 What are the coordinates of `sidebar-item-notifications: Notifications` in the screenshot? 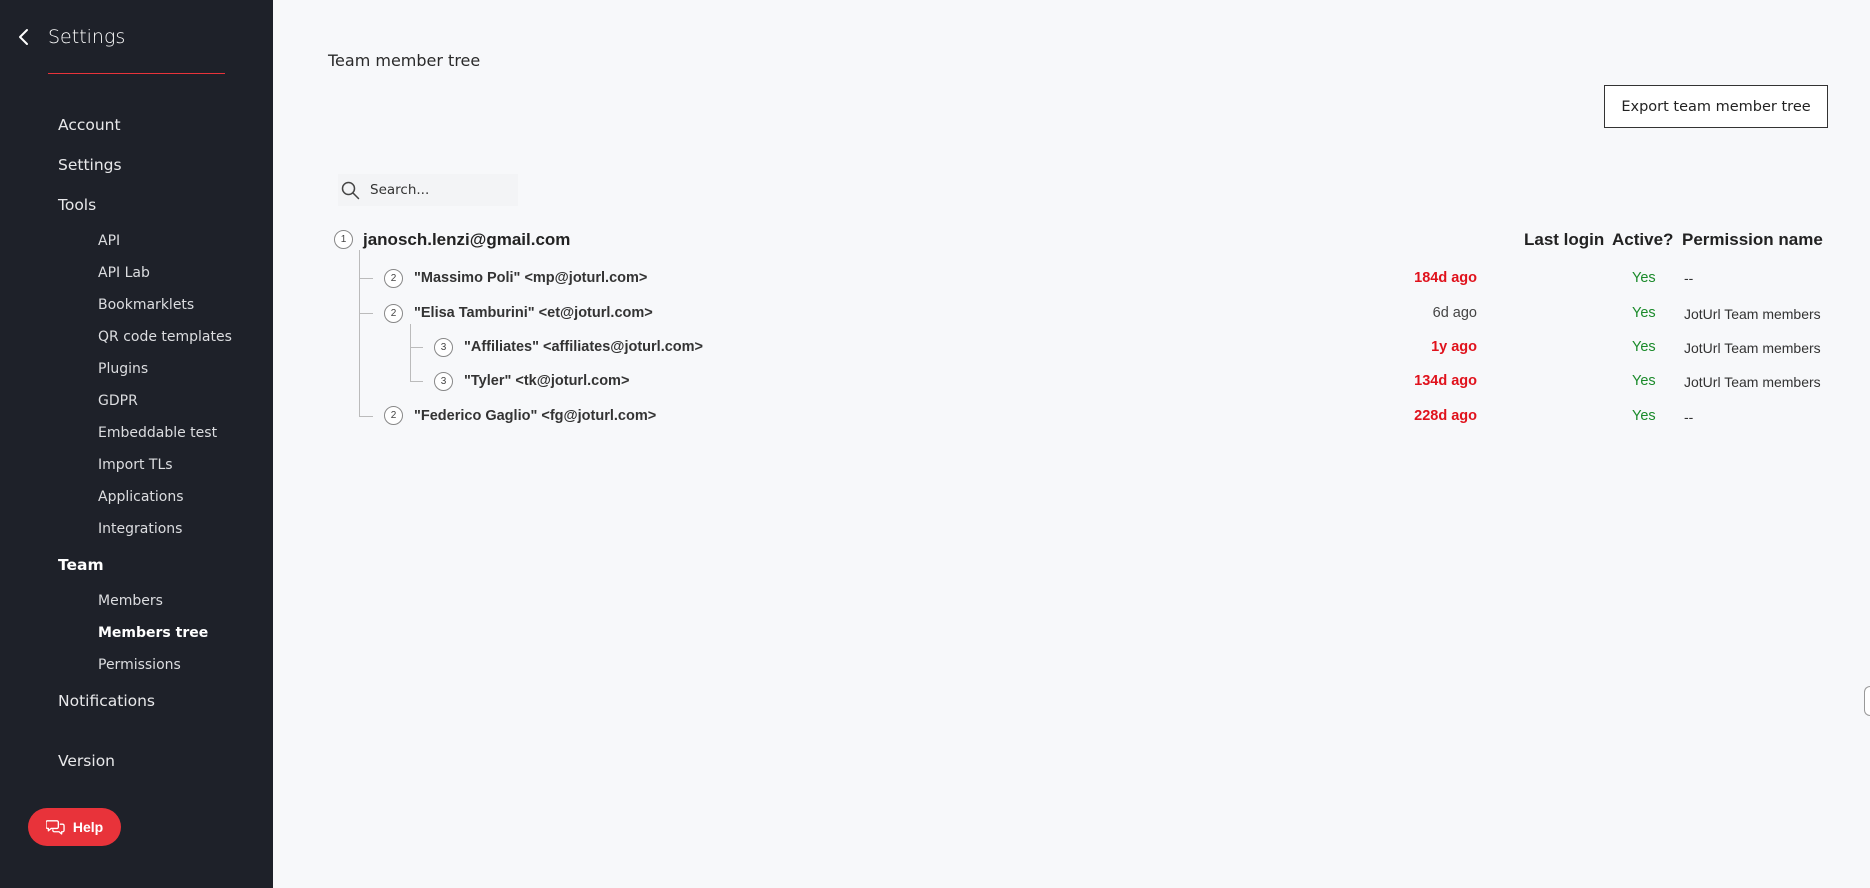 It's located at (106, 701).